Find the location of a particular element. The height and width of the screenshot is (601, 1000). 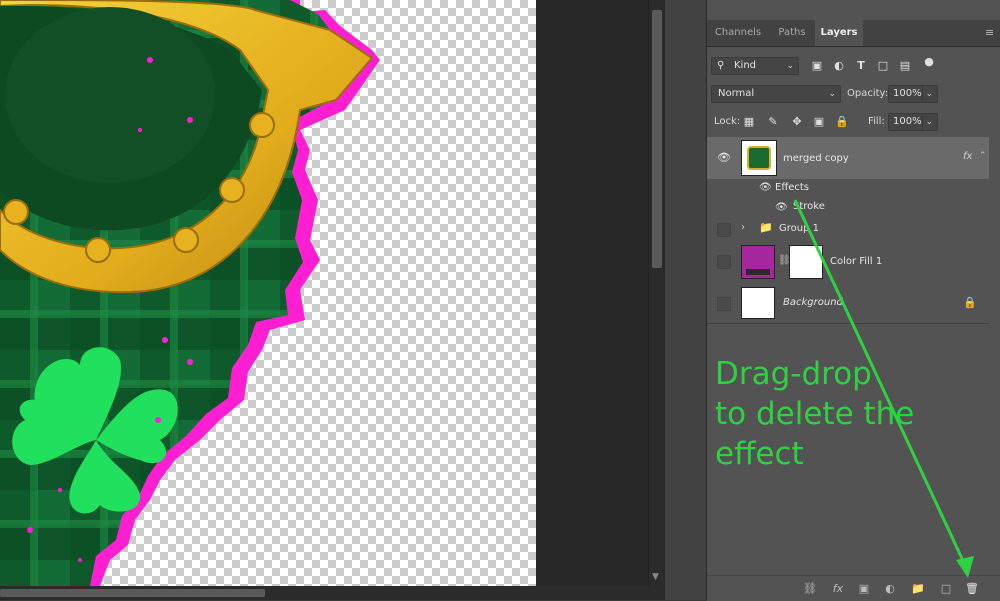

drag-drop-annotation-text: Drag-drop to delete the effect is located at coordinates (814, 414).